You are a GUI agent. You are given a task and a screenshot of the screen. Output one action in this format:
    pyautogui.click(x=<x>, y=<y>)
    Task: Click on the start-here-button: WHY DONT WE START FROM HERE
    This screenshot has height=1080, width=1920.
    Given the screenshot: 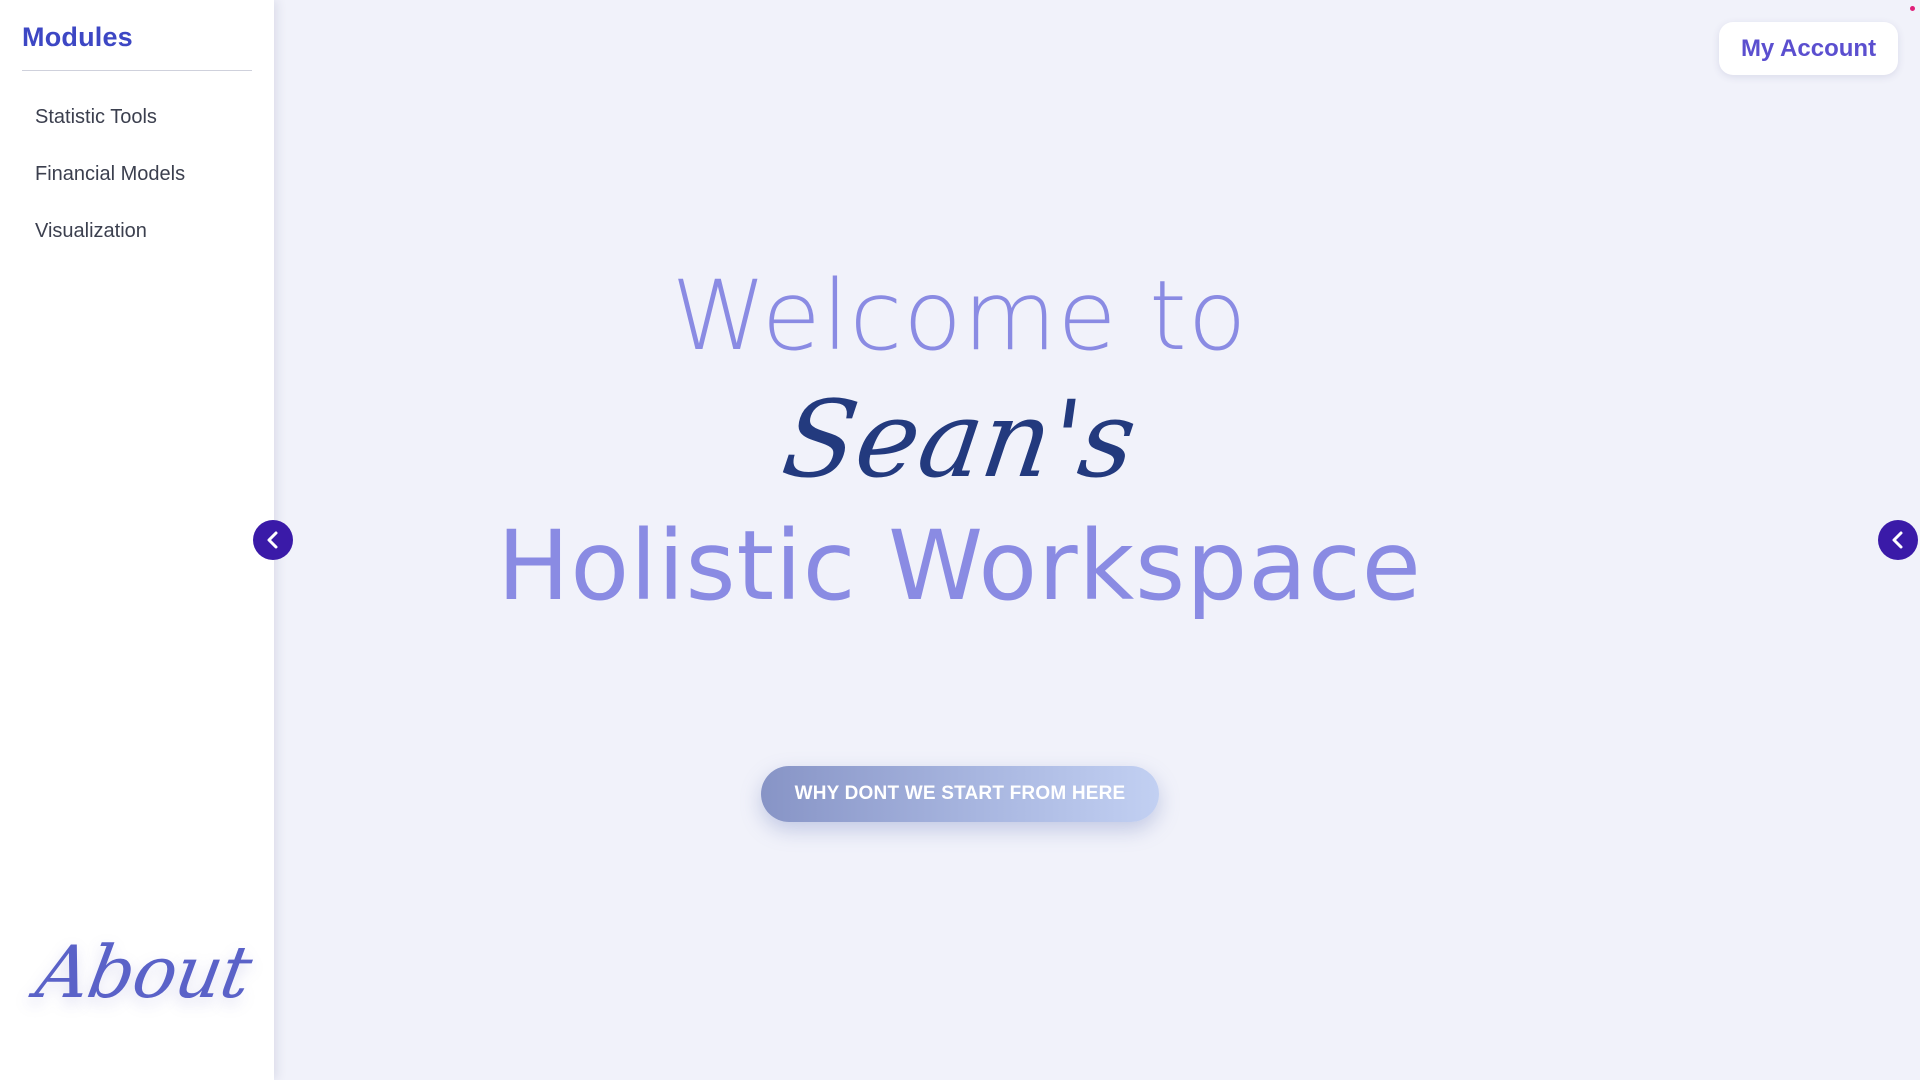 What is the action you would take?
    pyautogui.click(x=960, y=794)
    